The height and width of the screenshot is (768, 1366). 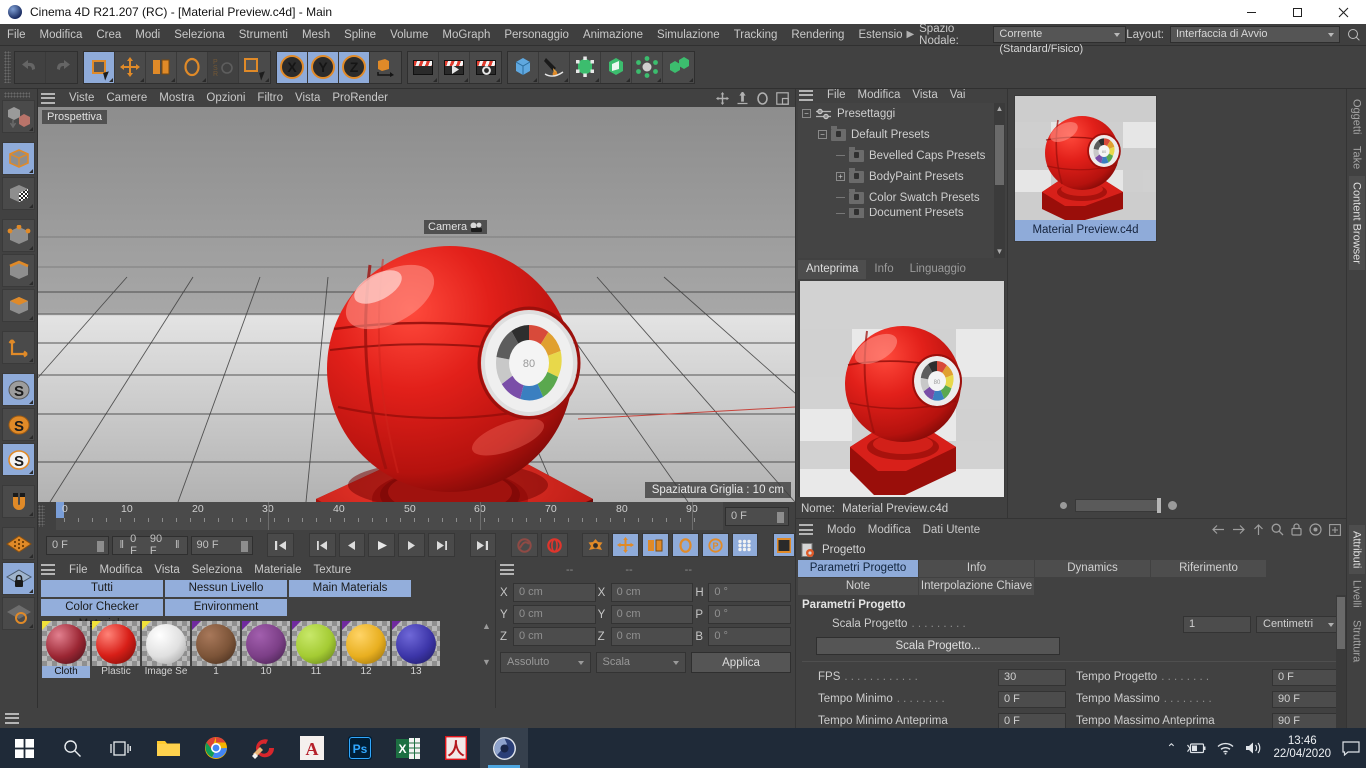 I want to click on move-tool-button, so click(x=130, y=67).